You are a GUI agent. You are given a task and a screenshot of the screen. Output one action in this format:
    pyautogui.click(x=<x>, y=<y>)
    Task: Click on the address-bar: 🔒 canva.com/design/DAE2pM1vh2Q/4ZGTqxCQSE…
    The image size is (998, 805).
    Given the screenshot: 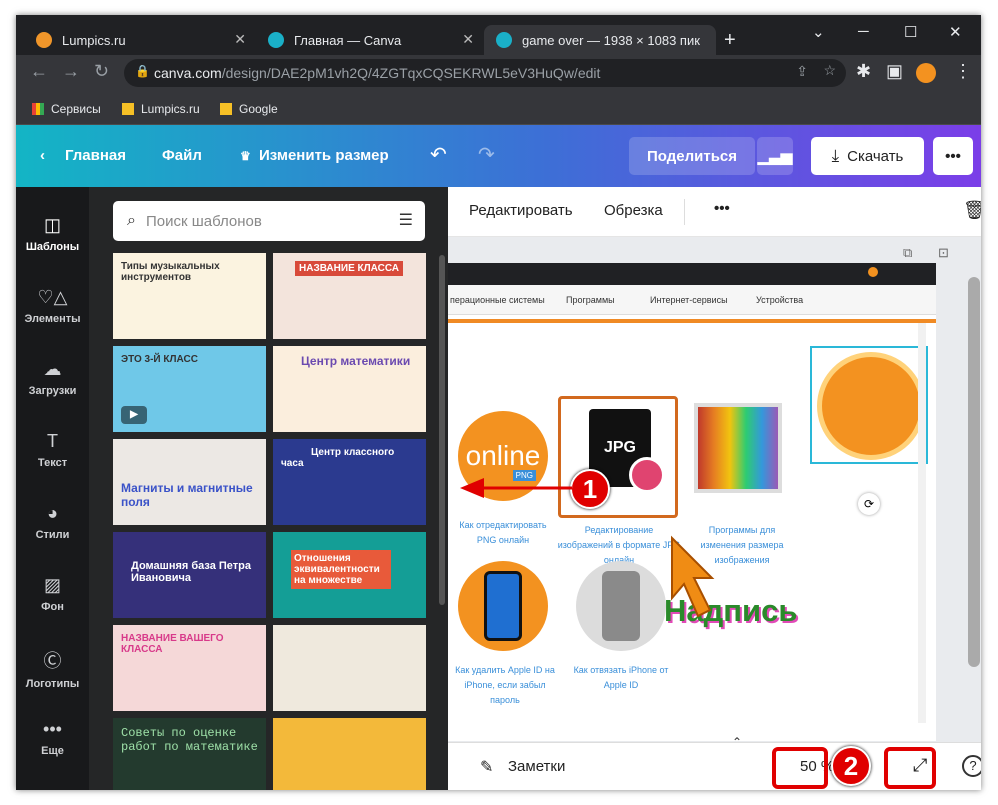 What is the action you would take?
    pyautogui.click(x=485, y=73)
    